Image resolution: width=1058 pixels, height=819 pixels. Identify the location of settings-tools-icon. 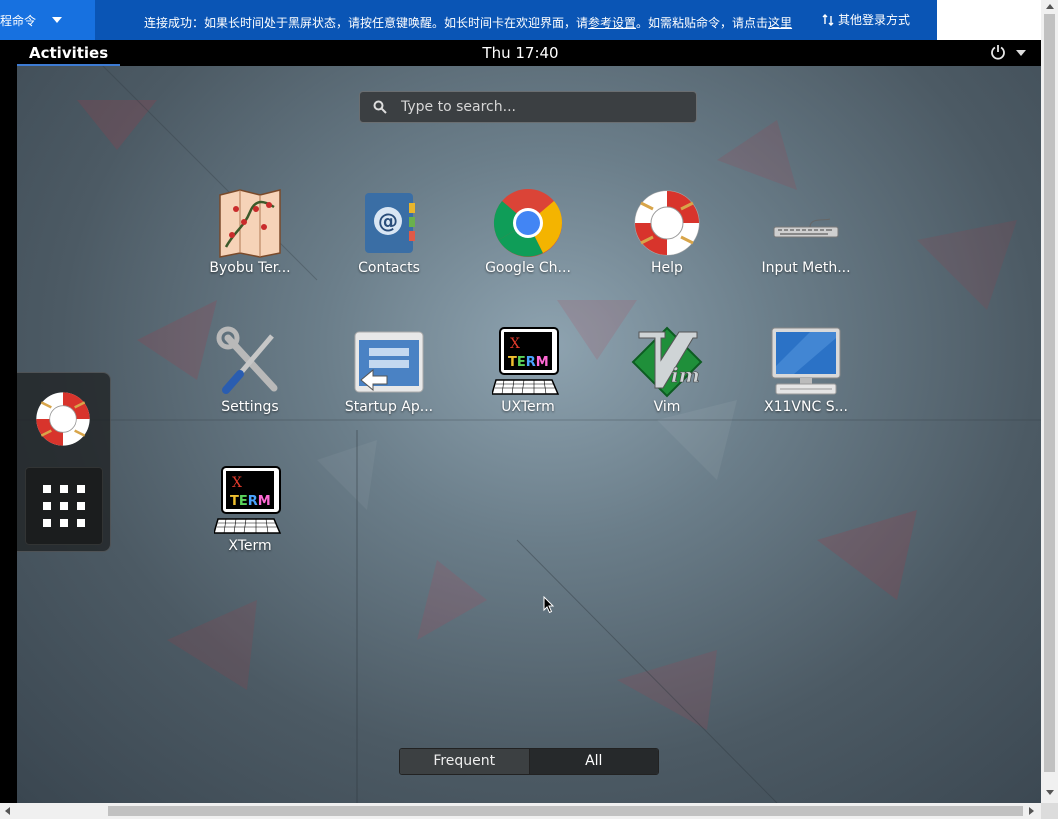
(247, 360).